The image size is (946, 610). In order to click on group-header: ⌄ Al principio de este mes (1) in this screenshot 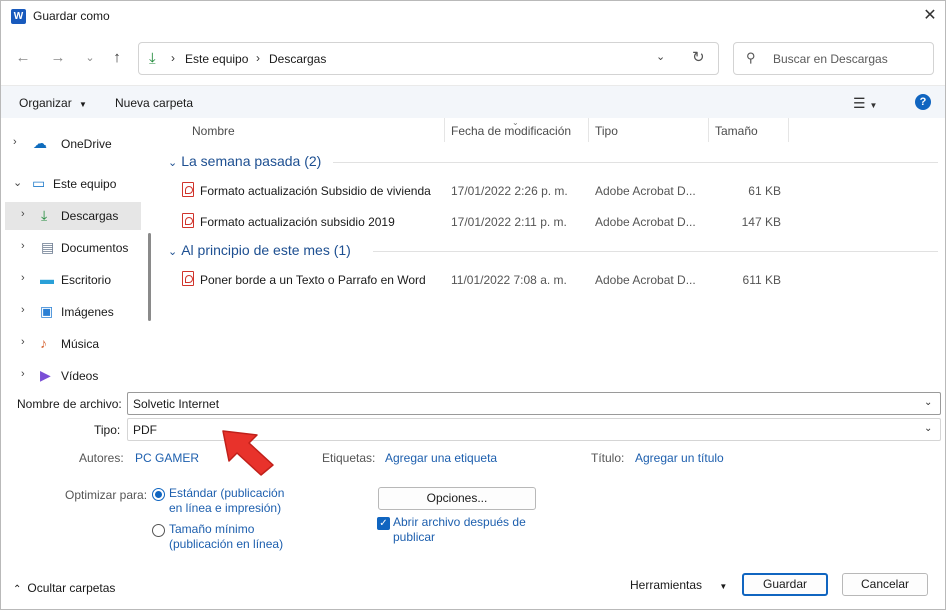, I will do `click(259, 250)`.